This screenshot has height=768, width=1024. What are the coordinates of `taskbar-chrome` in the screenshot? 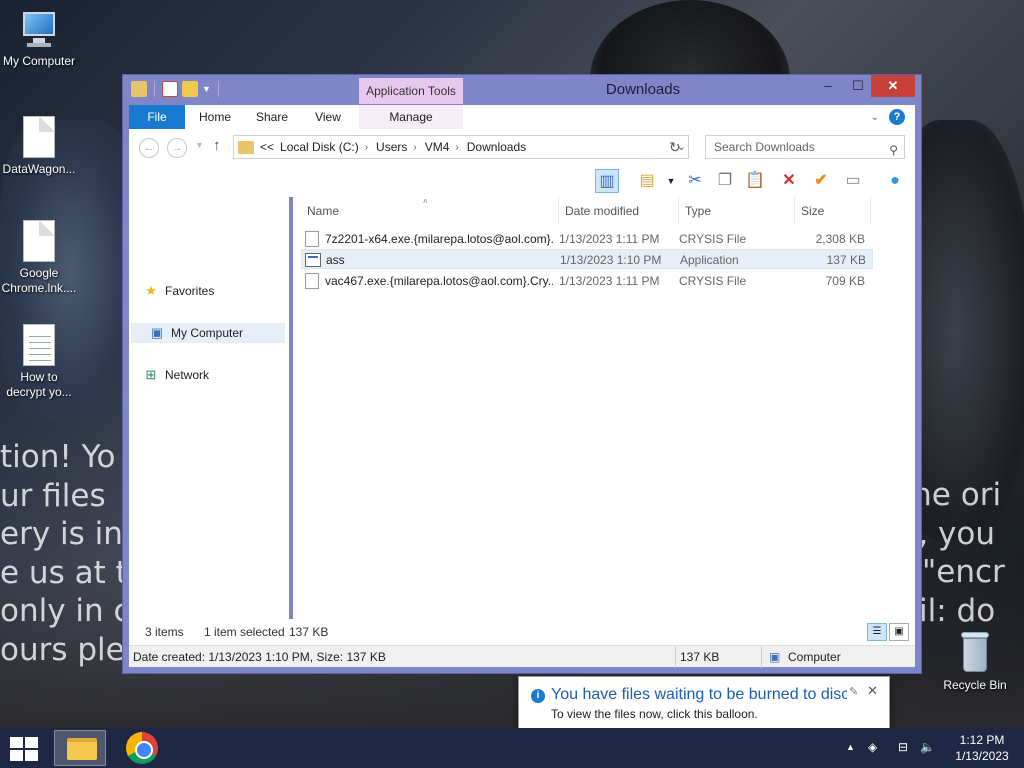 It's located at (142, 748).